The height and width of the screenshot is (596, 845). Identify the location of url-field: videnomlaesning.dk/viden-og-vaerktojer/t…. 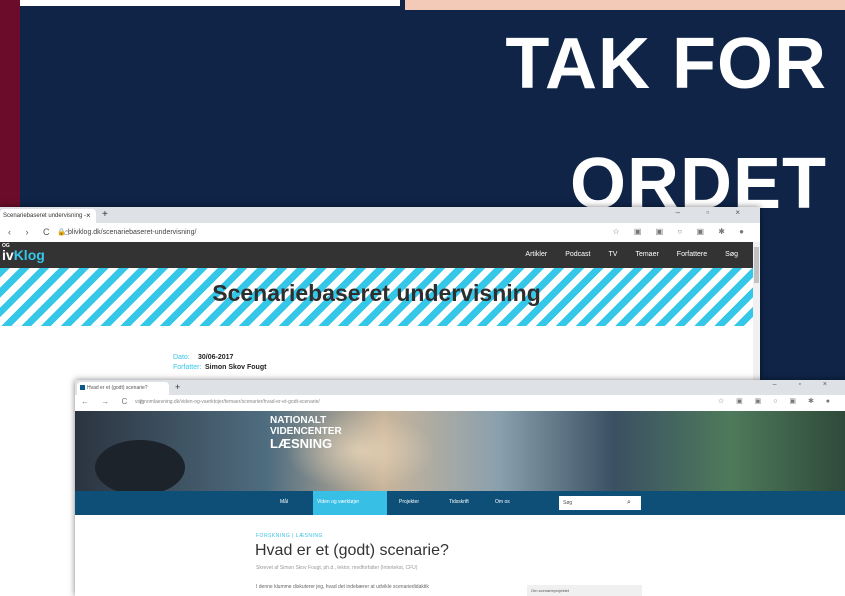
(227, 402).